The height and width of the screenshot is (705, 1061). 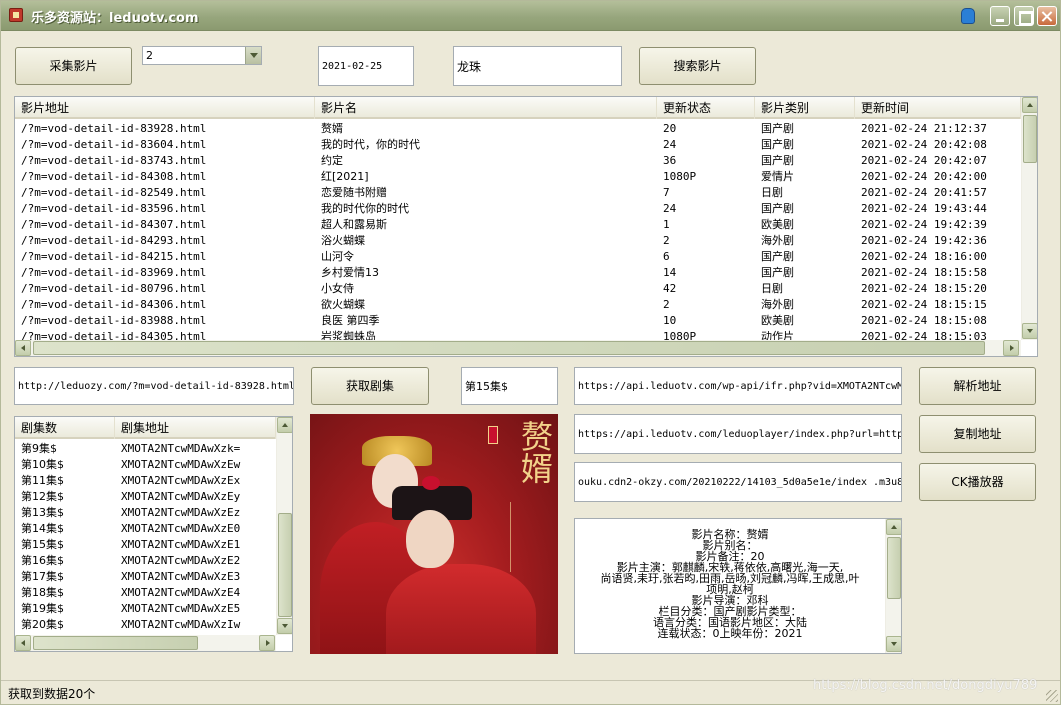 I want to click on episode-list-vscroll, so click(x=284, y=526).